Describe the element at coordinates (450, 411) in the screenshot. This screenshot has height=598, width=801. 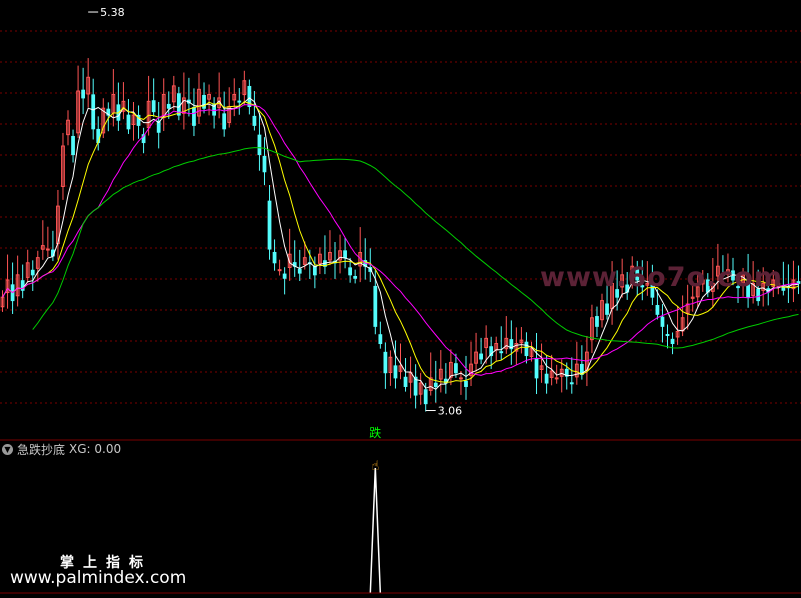
I see `annotation-label: 3.06` at that location.